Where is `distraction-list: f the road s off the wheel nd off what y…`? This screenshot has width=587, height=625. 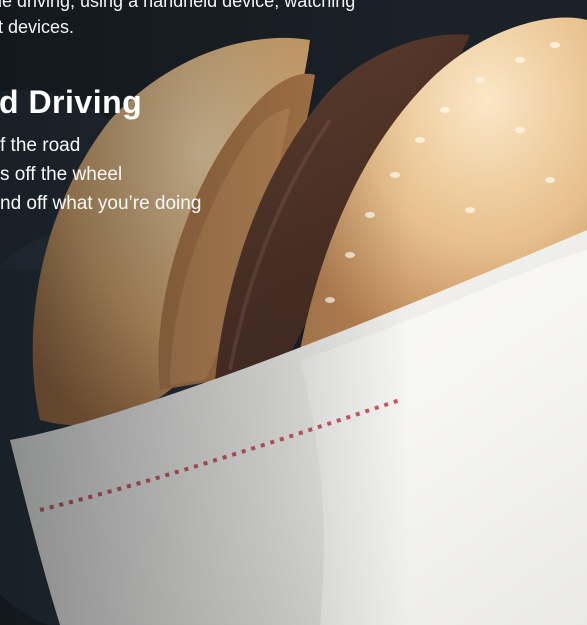 distraction-list: f the road s off the wheel nd off what y… is located at coordinates (100, 174).